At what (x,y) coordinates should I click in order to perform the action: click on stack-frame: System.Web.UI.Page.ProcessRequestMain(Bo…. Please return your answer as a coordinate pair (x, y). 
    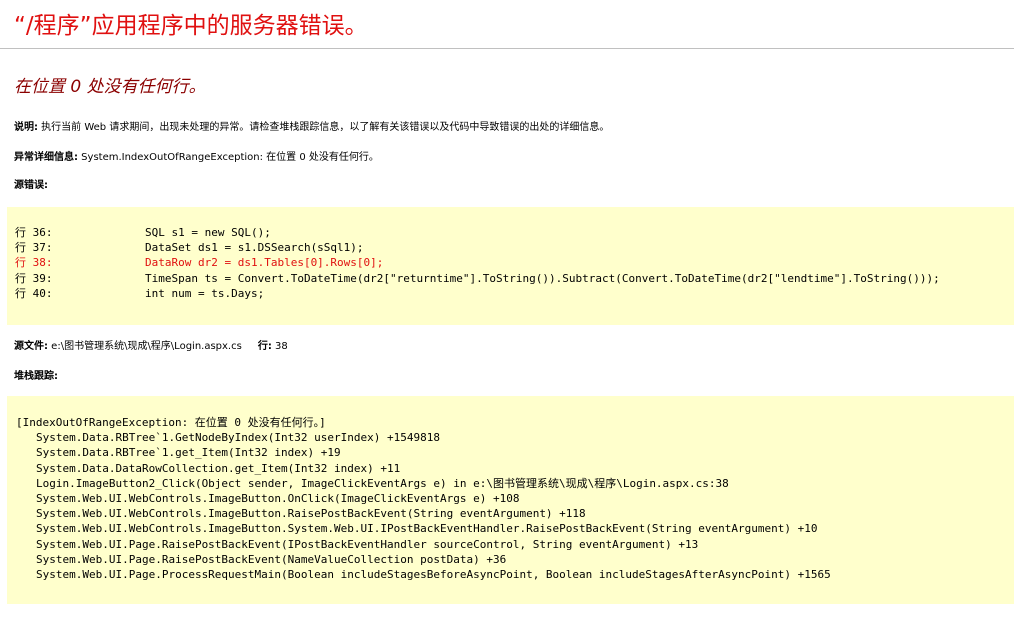
    Looking at the image, I should click on (433, 574).